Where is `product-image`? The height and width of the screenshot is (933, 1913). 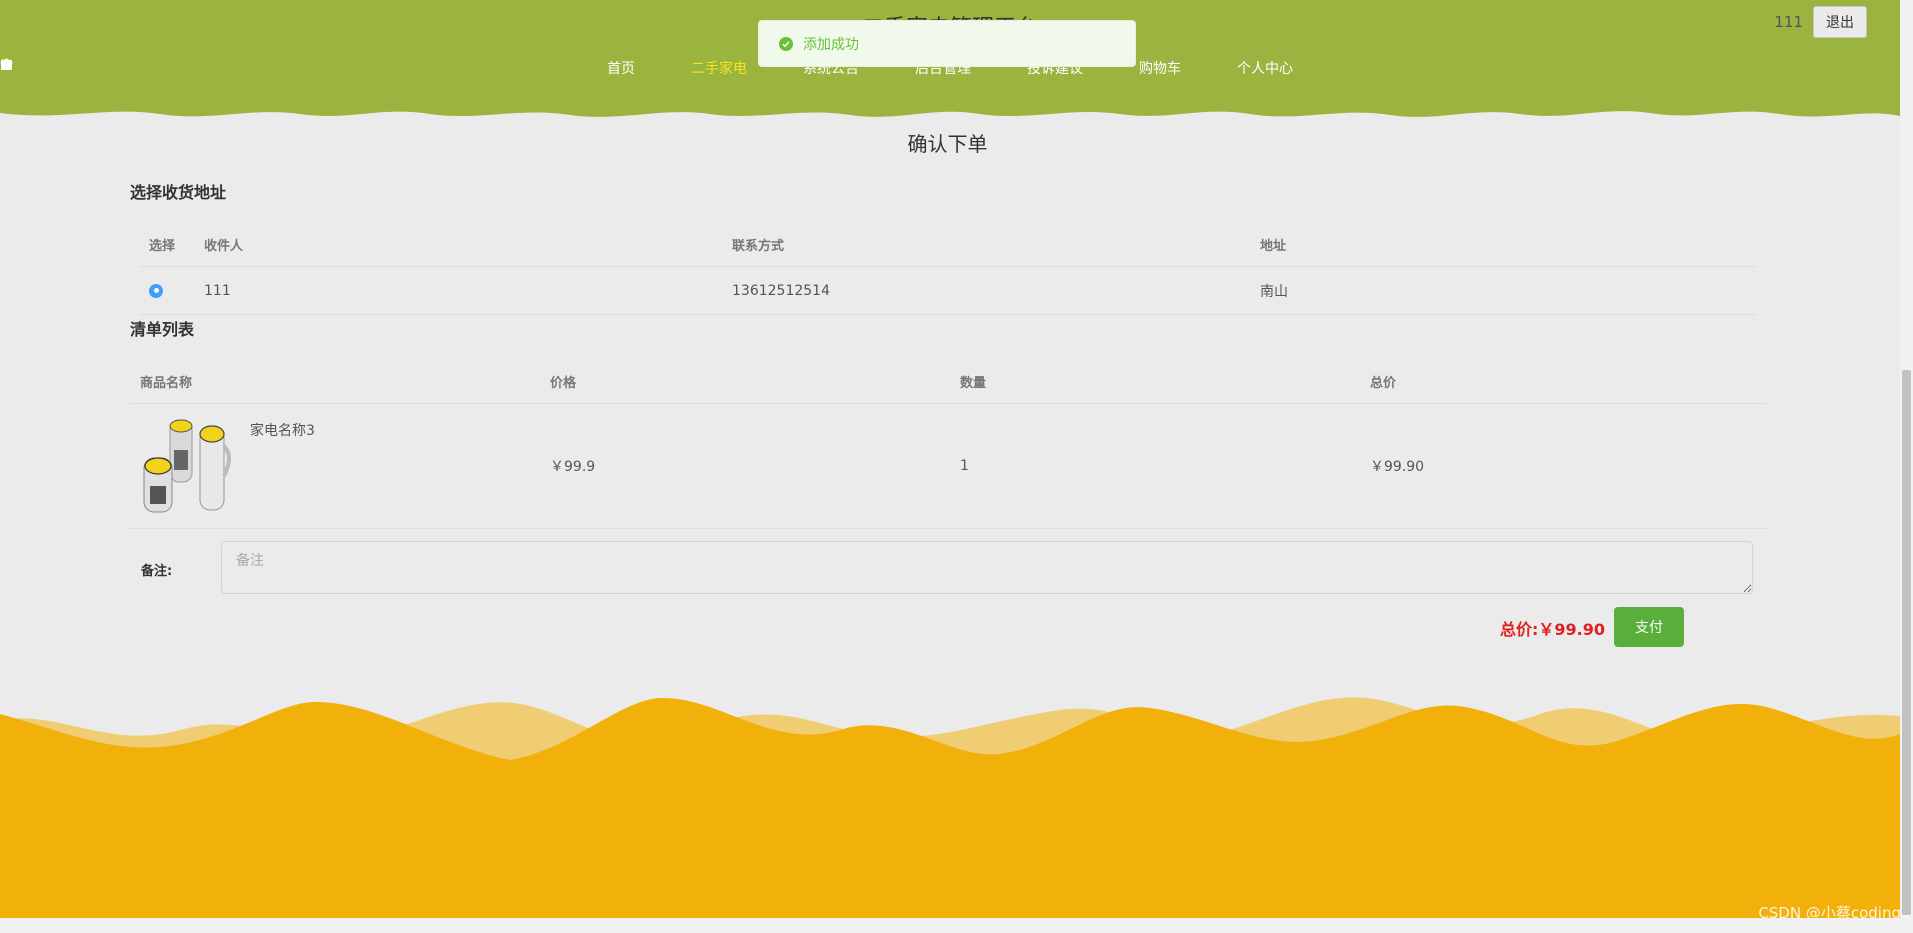
product-image is located at coordinates (189, 466).